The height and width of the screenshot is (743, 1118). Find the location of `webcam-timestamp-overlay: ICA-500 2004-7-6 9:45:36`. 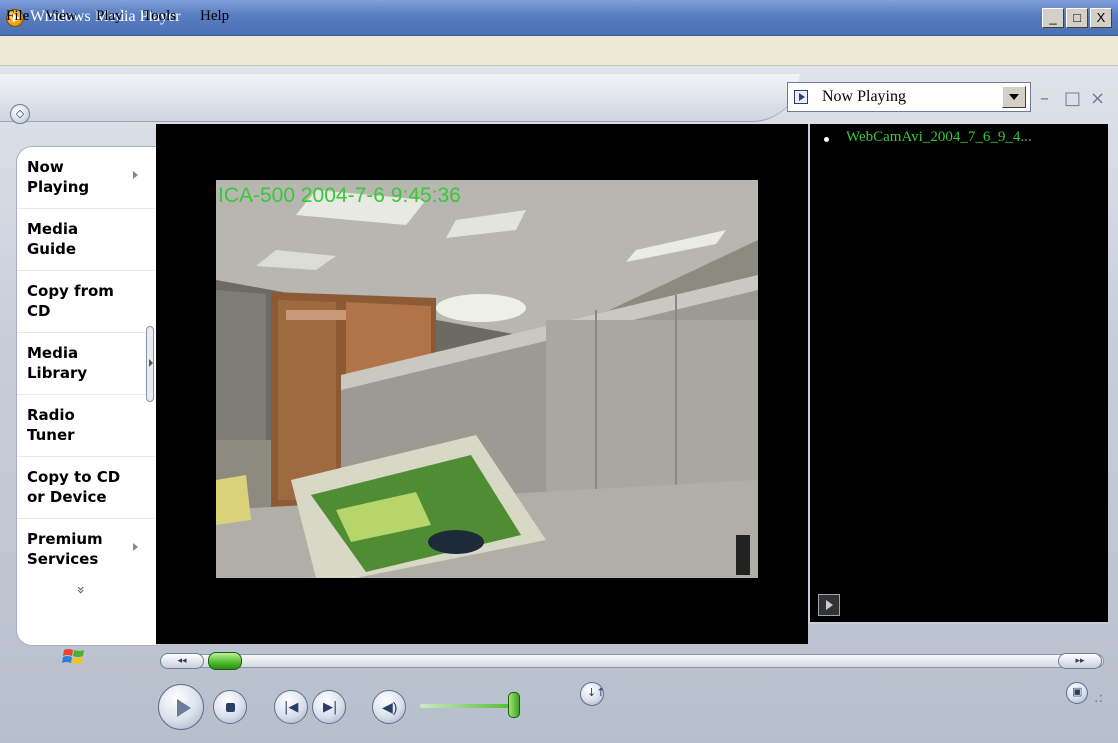

webcam-timestamp-overlay: ICA-500 2004-7-6 9:45:36 is located at coordinates (339, 195).